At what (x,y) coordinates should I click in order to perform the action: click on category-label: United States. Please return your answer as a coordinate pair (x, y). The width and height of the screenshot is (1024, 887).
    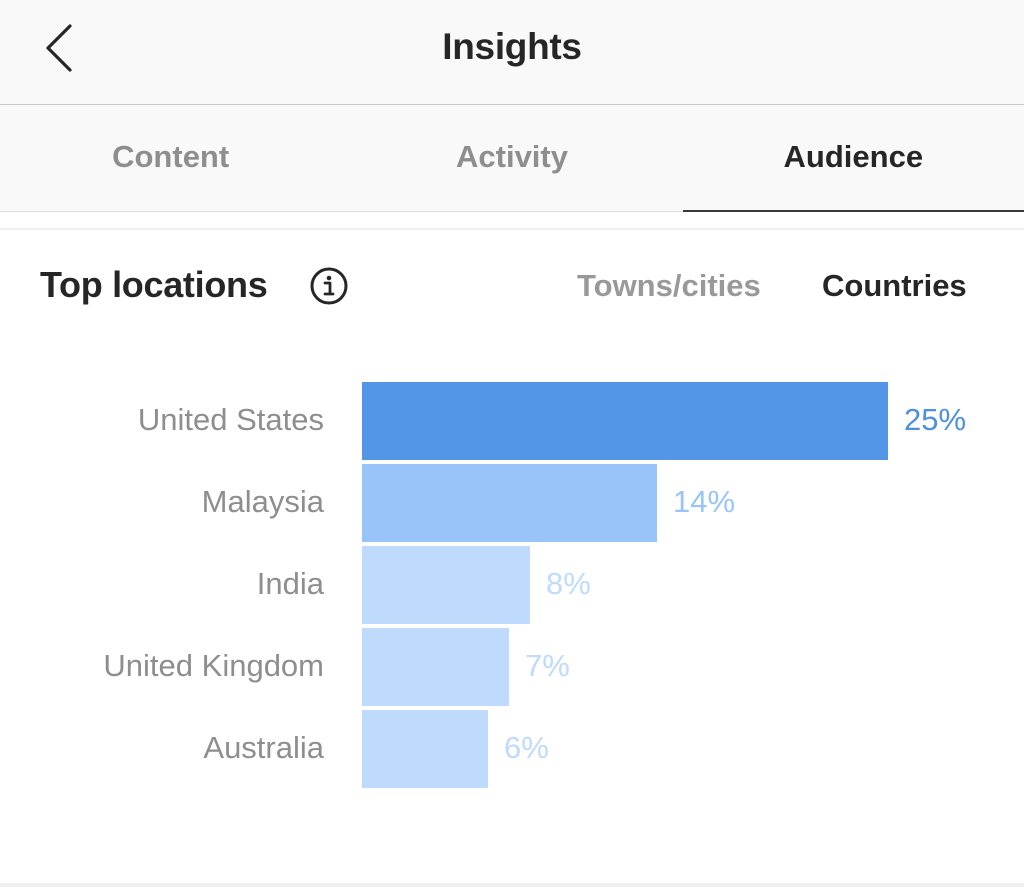
    Looking at the image, I should click on (230, 419).